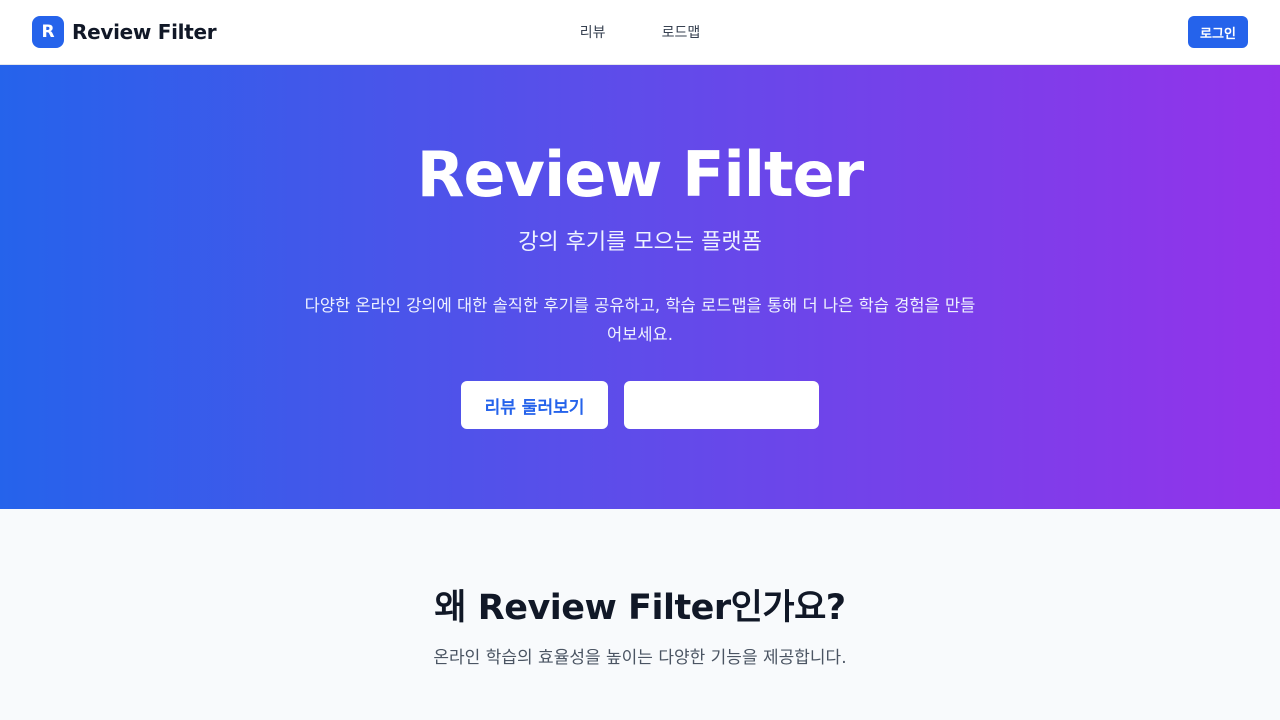  What do you see at coordinates (640, 174) in the screenshot?
I see `hero-title: Review Filter` at bounding box center [640, 174].